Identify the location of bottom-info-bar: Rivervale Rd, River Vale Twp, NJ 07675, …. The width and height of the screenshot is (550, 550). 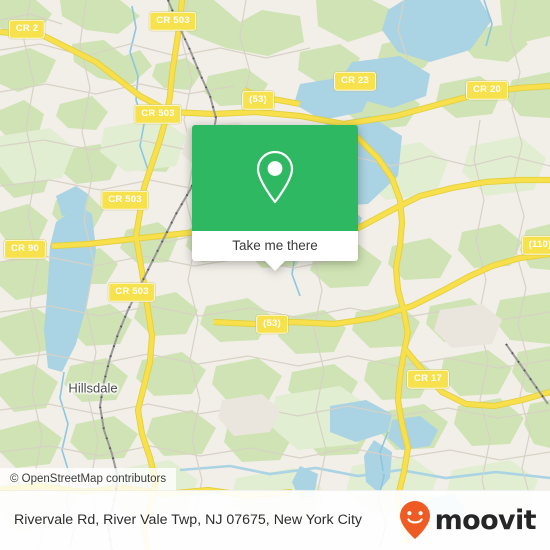
(275, 520).